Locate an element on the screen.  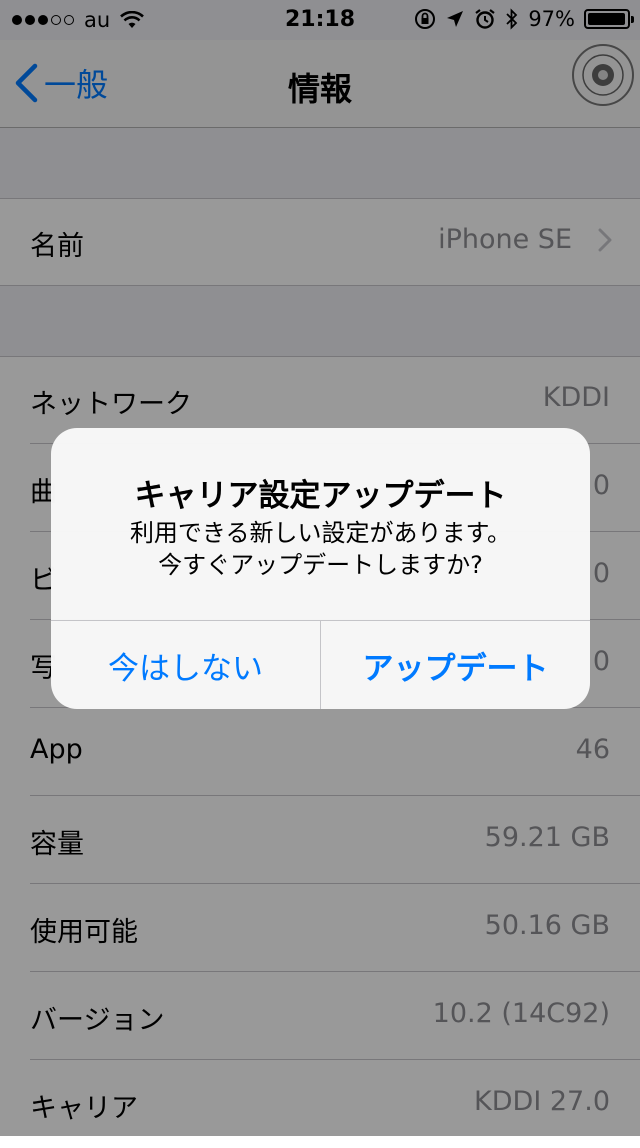
alert-button-row: 今はしない アップデート is located at coordinates (320, 664).